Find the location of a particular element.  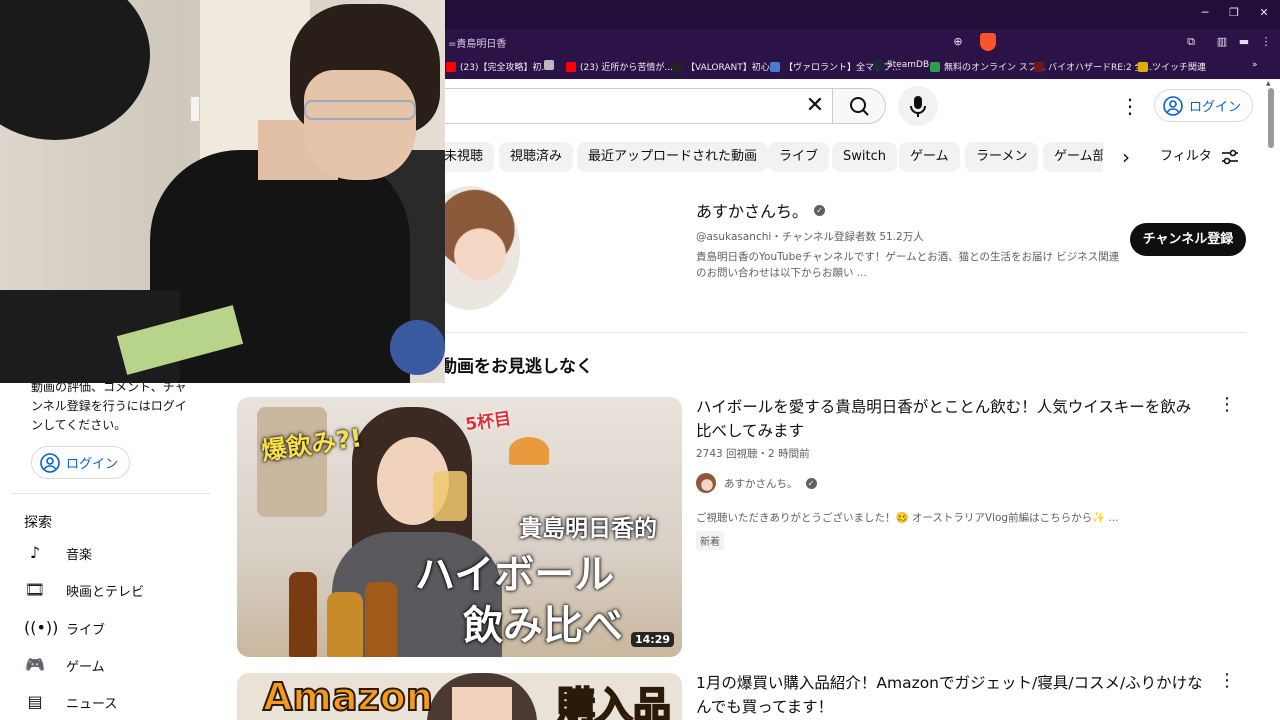

search-icon is located at coordinates (859, 106).